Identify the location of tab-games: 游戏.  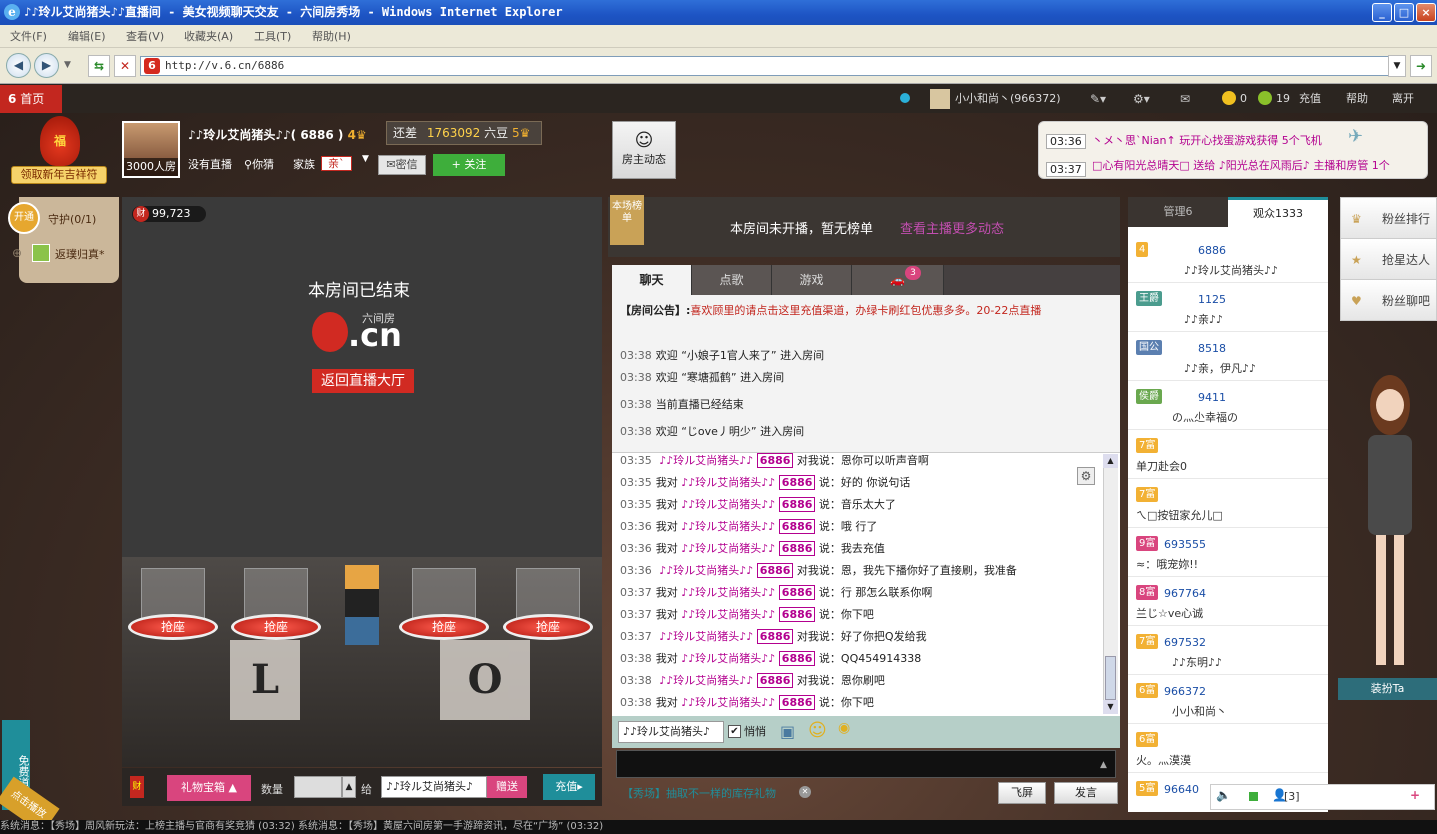
(812, 280).